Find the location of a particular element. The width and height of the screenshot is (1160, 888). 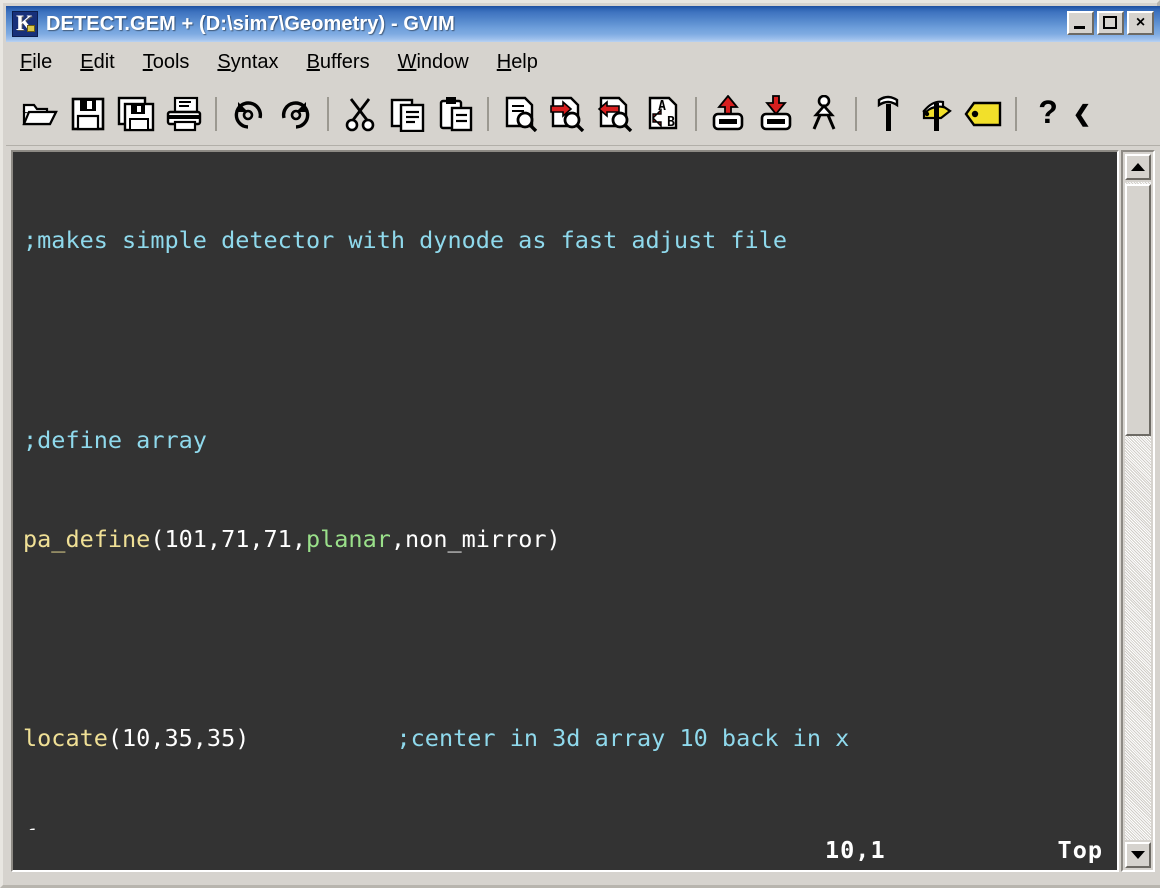

window-controls: × is located at coordinates (1110, 23).